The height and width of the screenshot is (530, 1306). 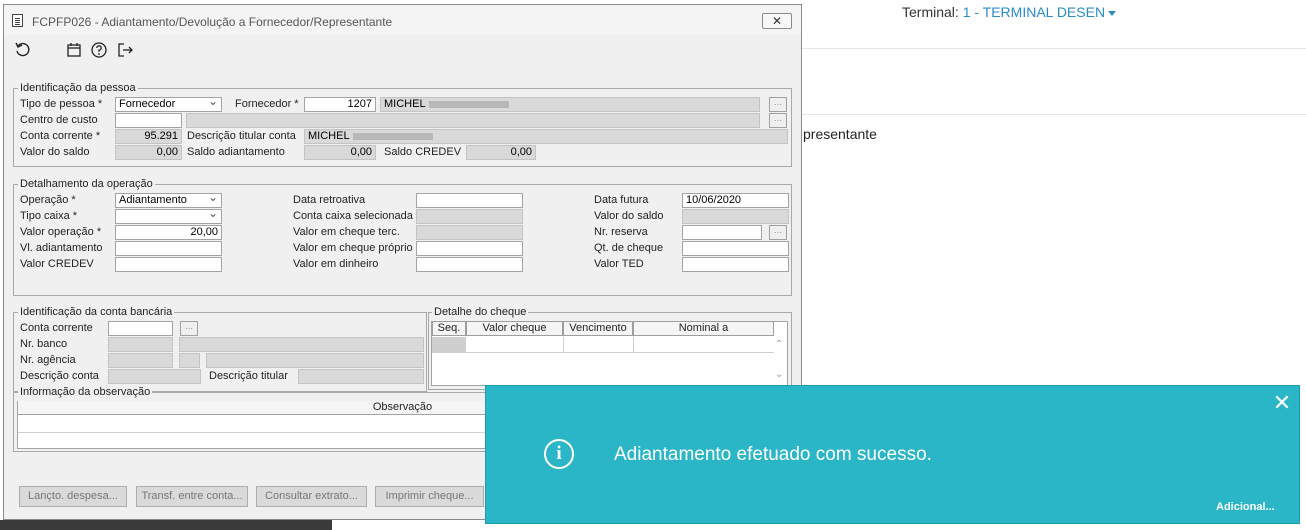 What do you see at coordinates (619, 264) in the screenshot?
I see `valor-ted-label: Valor TED` at bounding box center [619, 264].